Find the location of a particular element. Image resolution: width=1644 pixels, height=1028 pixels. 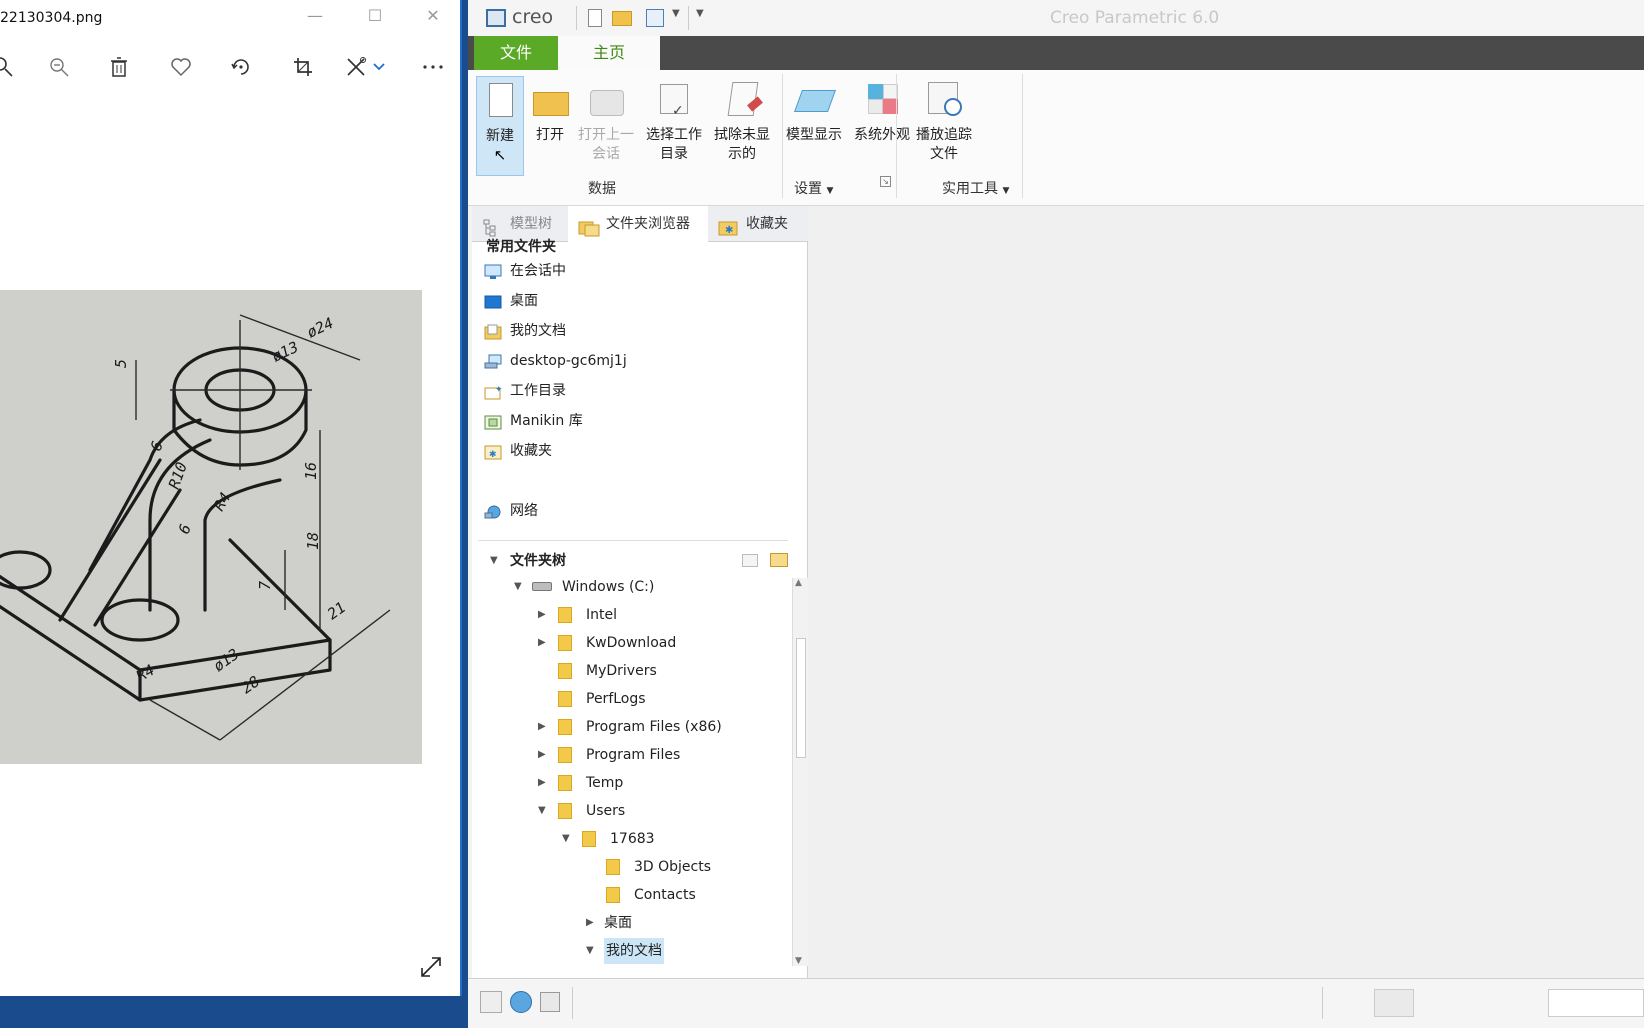

scroll-up-icon: ▲ is located at coordinates (798, 583).